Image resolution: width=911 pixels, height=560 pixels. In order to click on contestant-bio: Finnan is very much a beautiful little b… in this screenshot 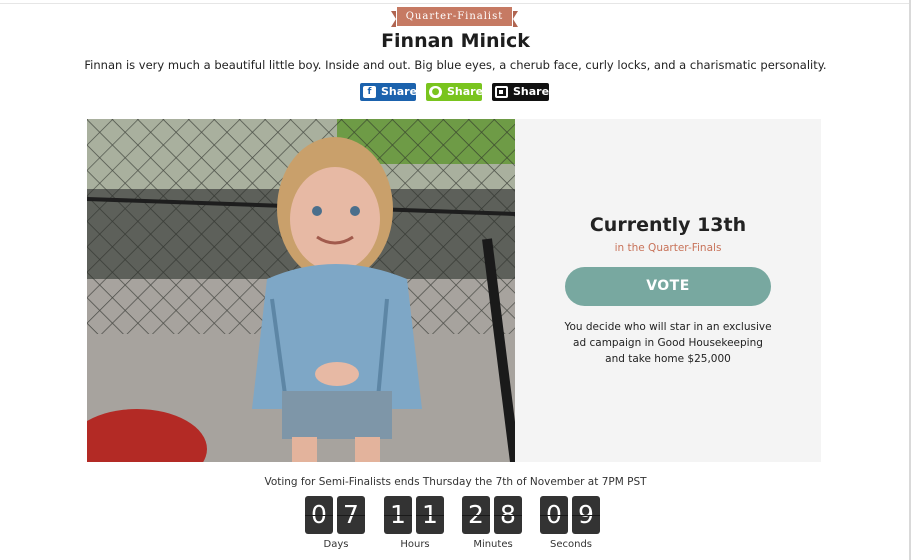, I will do `click(455, 65)`.